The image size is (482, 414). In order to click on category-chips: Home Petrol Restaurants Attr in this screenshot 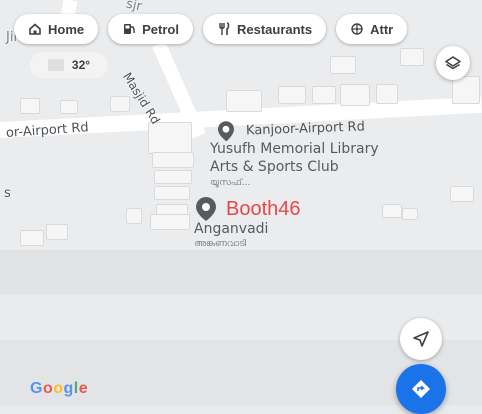, I will do `click(211, 29)`.